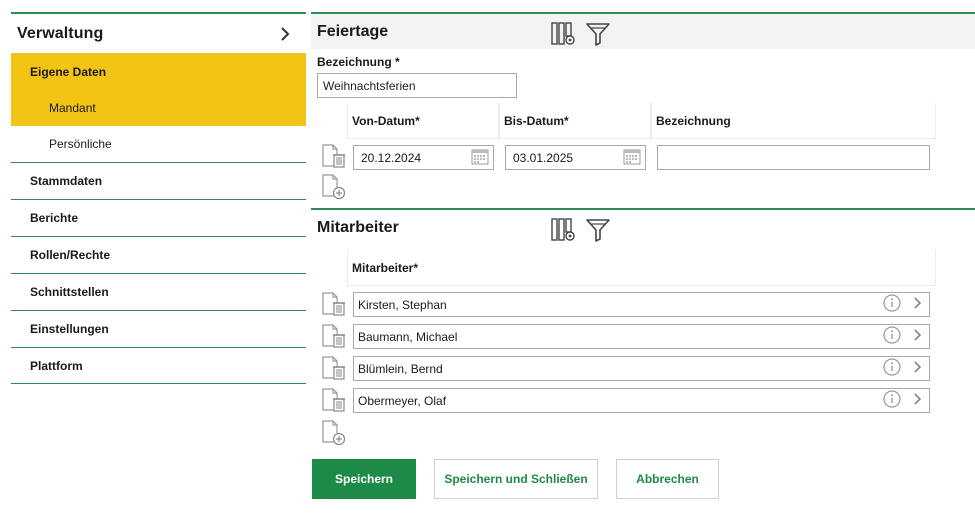 The width and height of the screenshot is (975, 522). What do you see at coordinates (643, 30) in the screenshot?
I see `feiertage-section-header: Feiertage` at bounding box center [643, 30].